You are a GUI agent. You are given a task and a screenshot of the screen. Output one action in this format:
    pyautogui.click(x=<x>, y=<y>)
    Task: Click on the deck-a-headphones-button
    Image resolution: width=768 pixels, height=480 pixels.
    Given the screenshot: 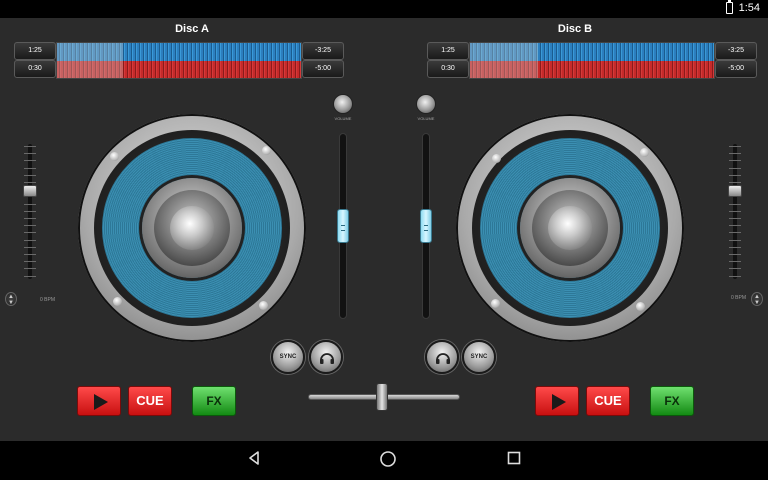 What is the action you would take?
    pyautogui.click(x=326, y=357)
    